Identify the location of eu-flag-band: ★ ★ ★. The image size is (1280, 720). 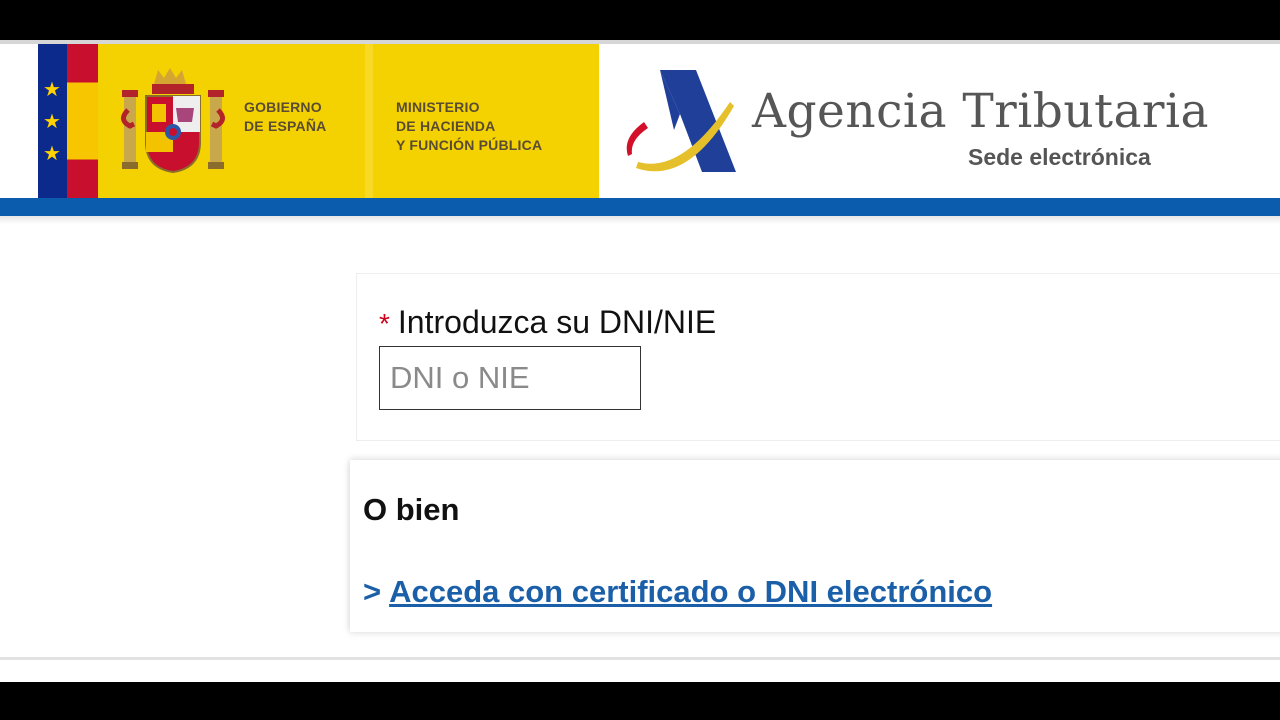
(52, 121).